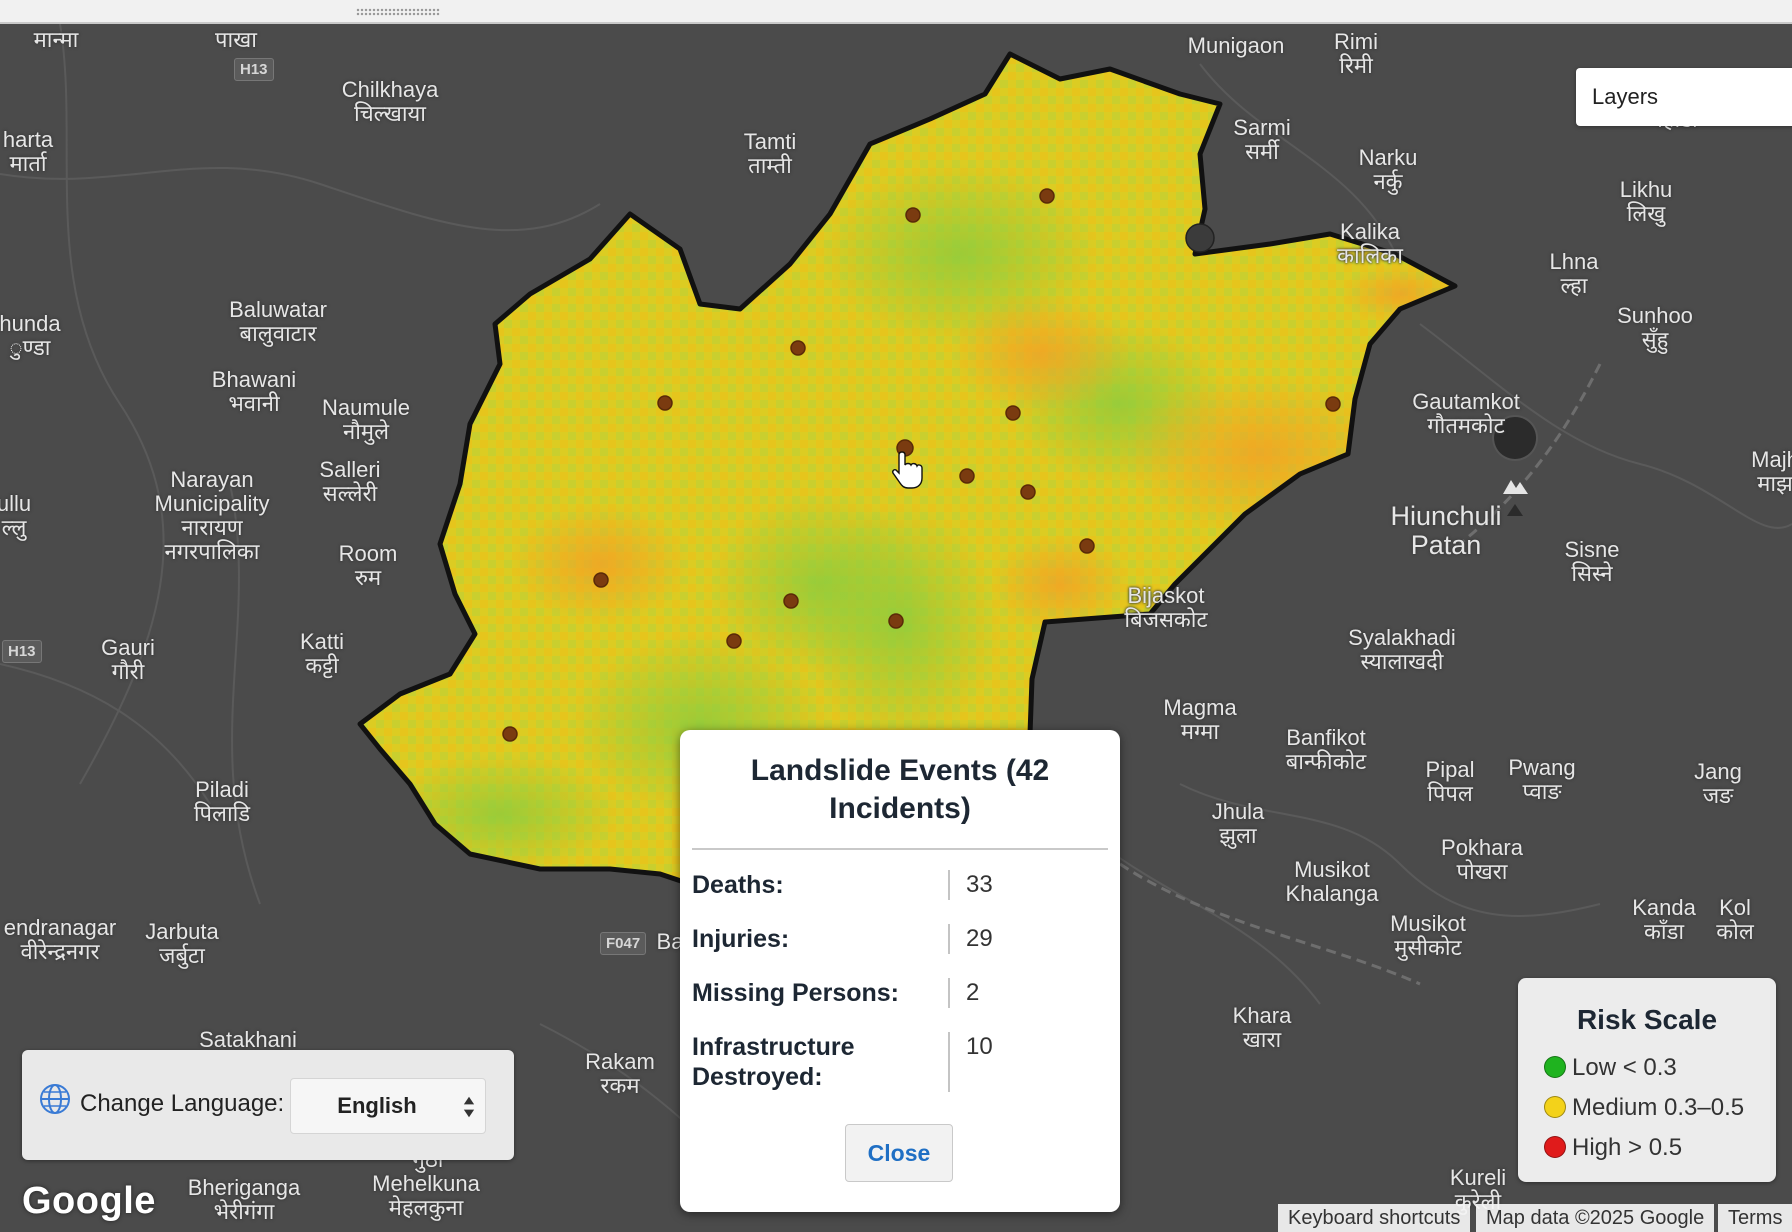 This screenshot has width=1792, height=1232. What do you see at coordinates (398, 12) in the screenshot?
I see `resize-grip` at bounding box center [398, 12].